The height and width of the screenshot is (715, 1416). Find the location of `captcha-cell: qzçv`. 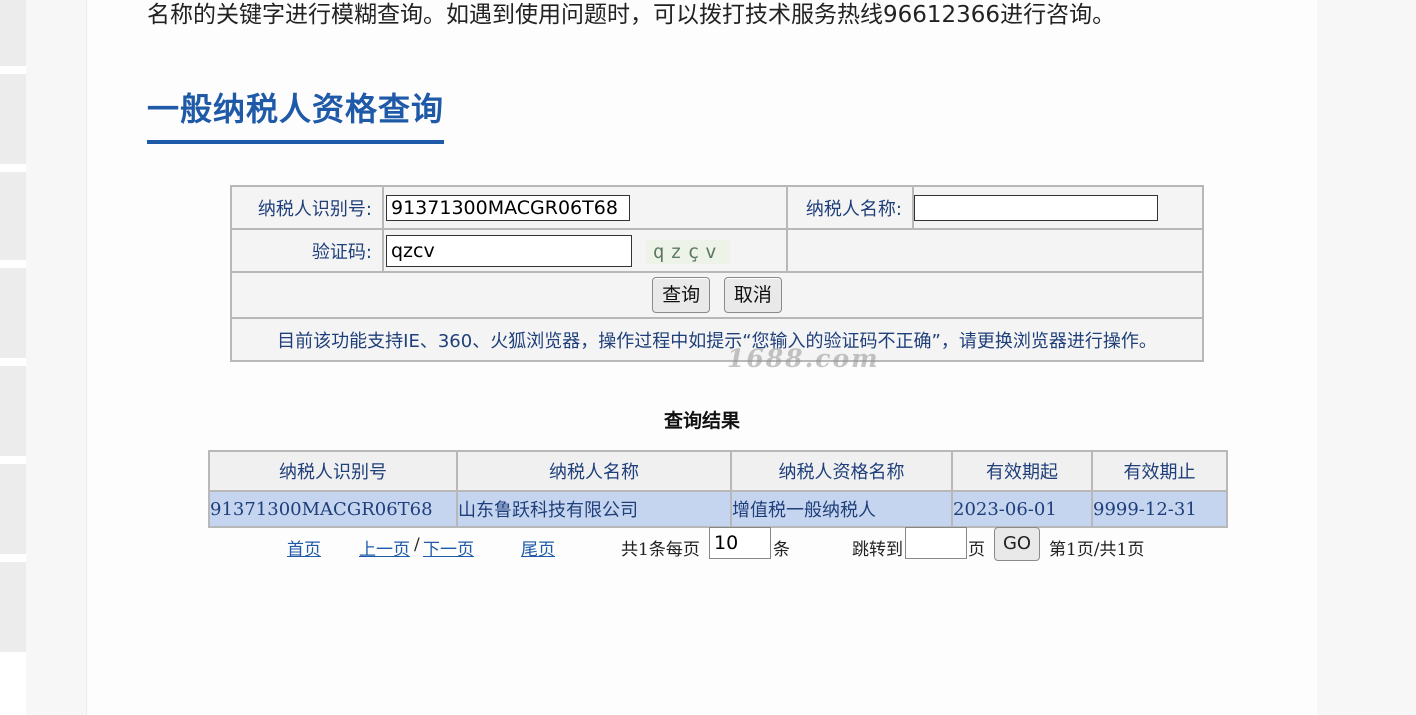

captcha-cell: qzçv is located at coordinates (585, 250).